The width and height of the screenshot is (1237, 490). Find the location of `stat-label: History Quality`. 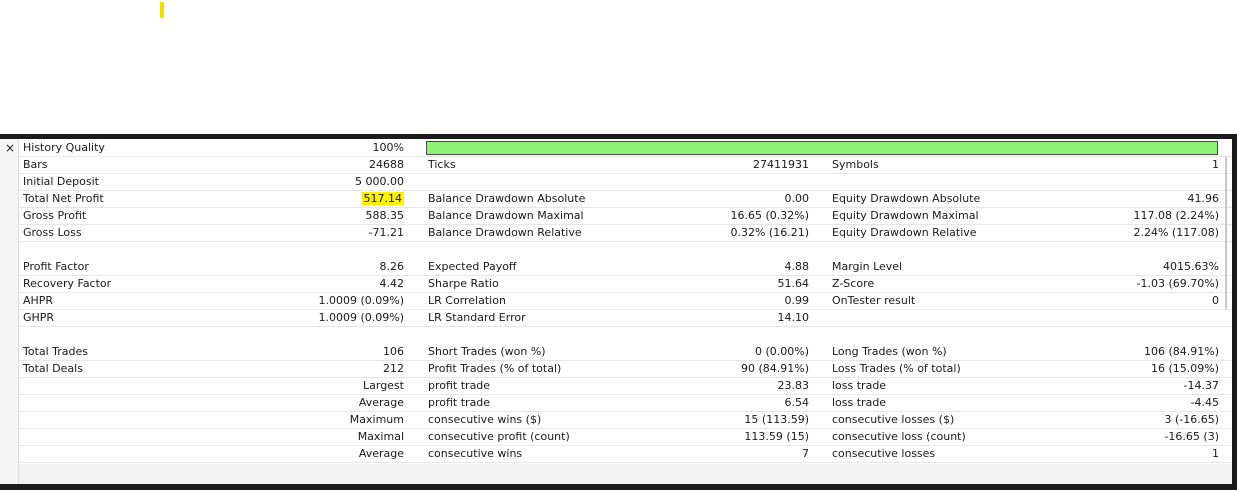

stat-label: History Quality is located at coordinates (64, 147).